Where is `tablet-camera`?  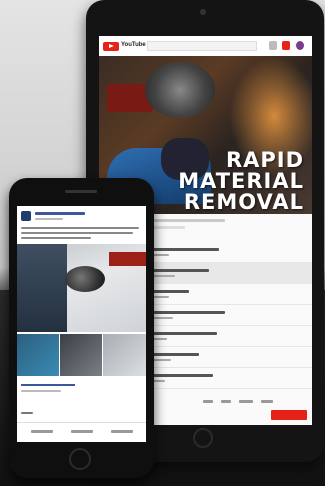 tablet-camera is located at coordinates (203, 12).